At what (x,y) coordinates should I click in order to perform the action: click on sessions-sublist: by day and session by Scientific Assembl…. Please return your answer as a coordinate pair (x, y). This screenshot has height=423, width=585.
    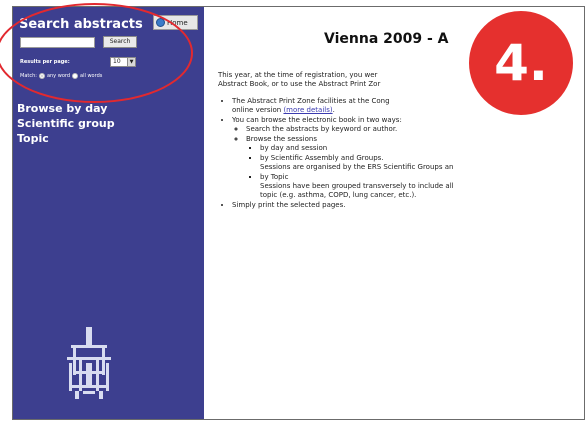
    Looking at the image, I should click on (415, 172).